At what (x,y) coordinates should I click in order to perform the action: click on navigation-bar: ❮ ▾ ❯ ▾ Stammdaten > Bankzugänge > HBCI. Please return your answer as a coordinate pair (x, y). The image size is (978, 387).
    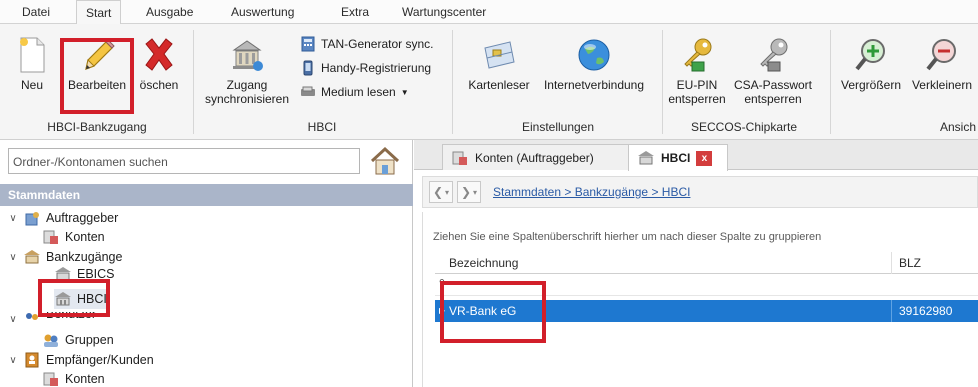
    Looking at the image, I should click on (700, 192).